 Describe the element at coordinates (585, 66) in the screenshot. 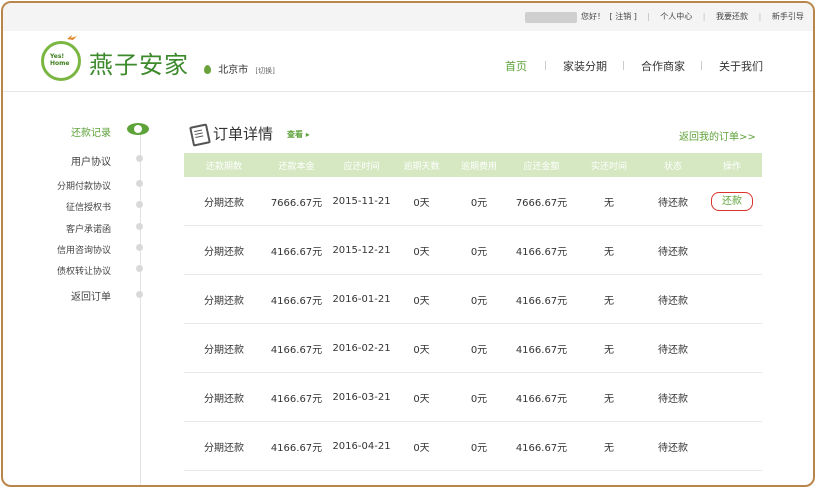

I see `nav-home-installment: 家装分期` at that location.